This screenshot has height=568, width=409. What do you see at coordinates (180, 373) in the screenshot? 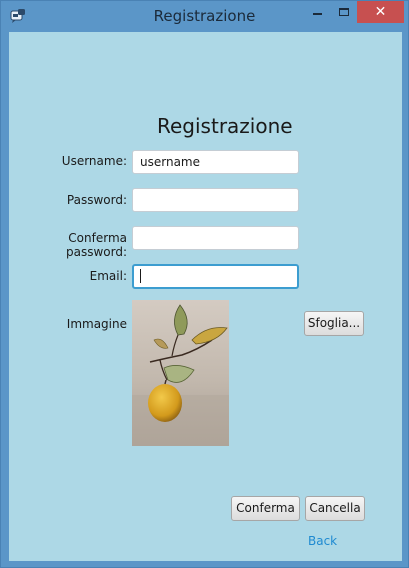
I see `profile-image` at bounding box center [180, 373].